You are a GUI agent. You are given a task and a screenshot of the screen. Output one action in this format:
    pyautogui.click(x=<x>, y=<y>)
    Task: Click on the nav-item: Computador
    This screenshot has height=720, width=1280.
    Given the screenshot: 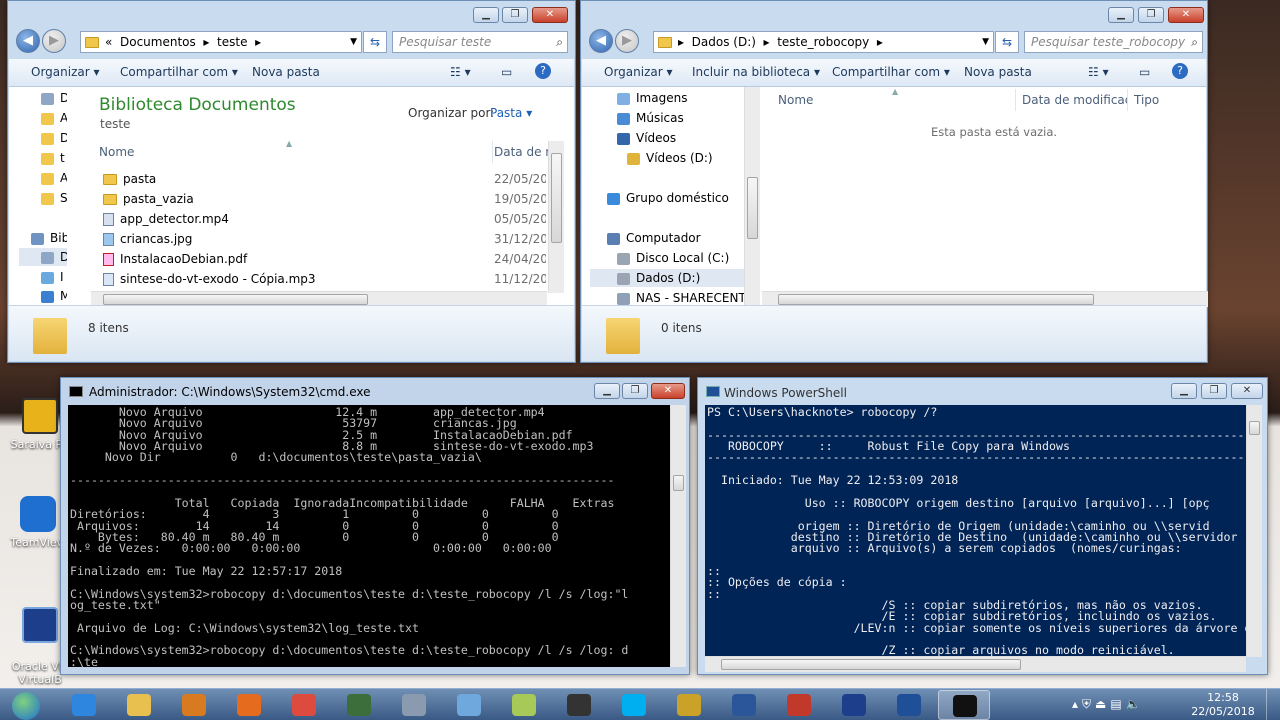 What is the action you would take?
    pyautogui.click(x=654, y=238)
    